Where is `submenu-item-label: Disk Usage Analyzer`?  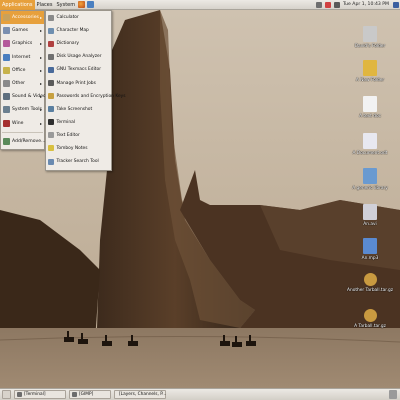 submenu-item-label: Disk Usage Analyzer is located at coordinates (79, 57).